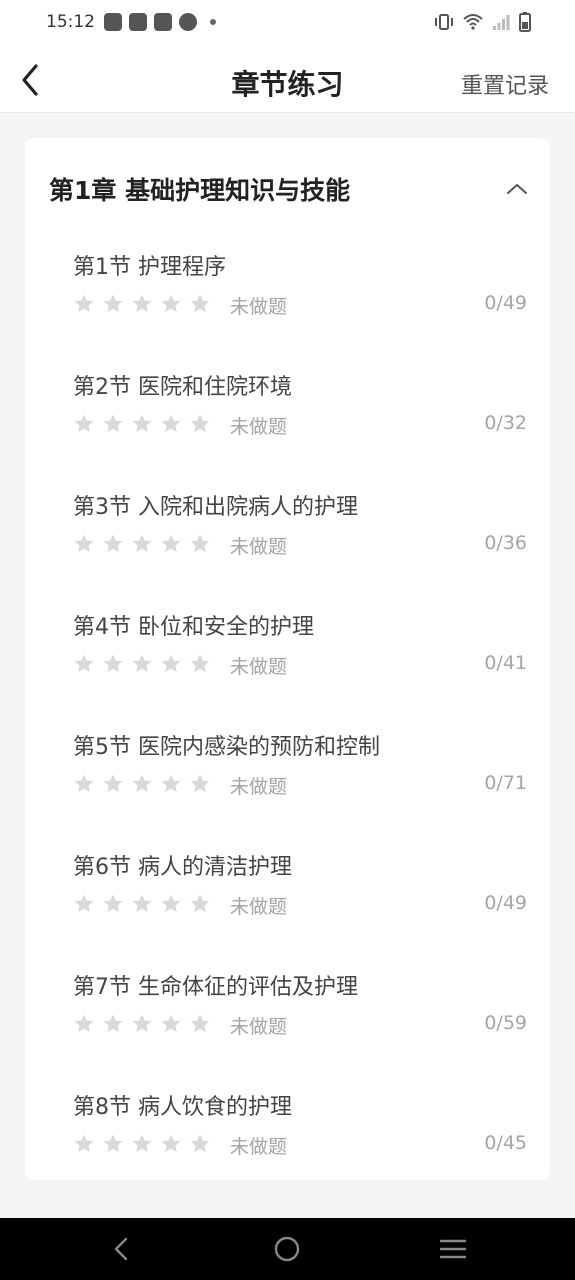  I want to click on signal-icon, so click(501, 22).